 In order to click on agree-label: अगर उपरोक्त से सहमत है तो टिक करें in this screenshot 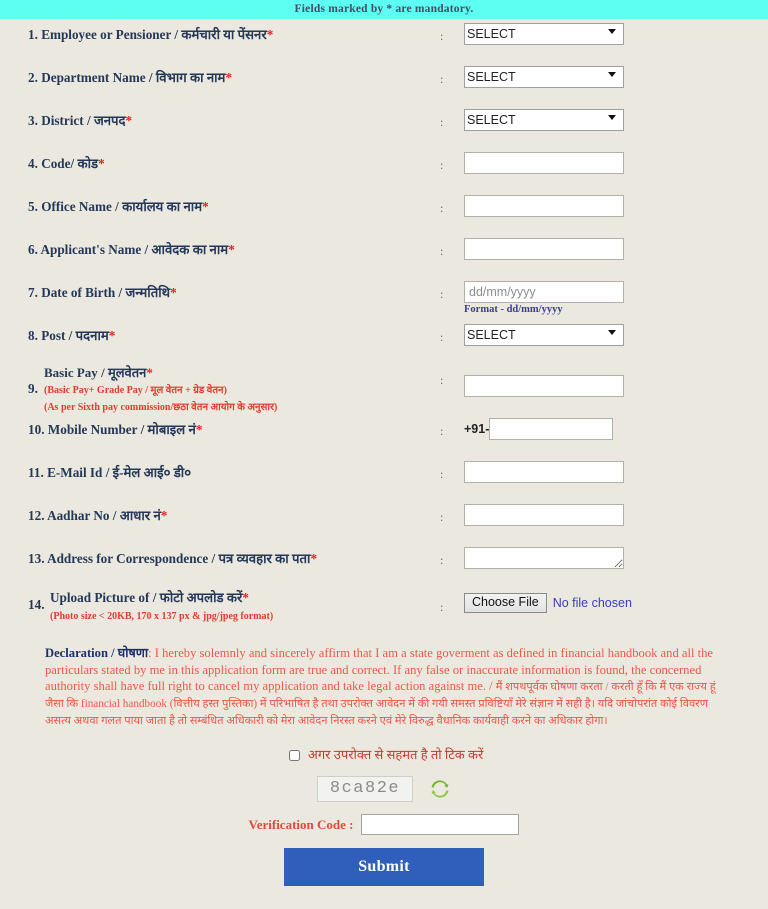, I will do `click(395, 754)`.